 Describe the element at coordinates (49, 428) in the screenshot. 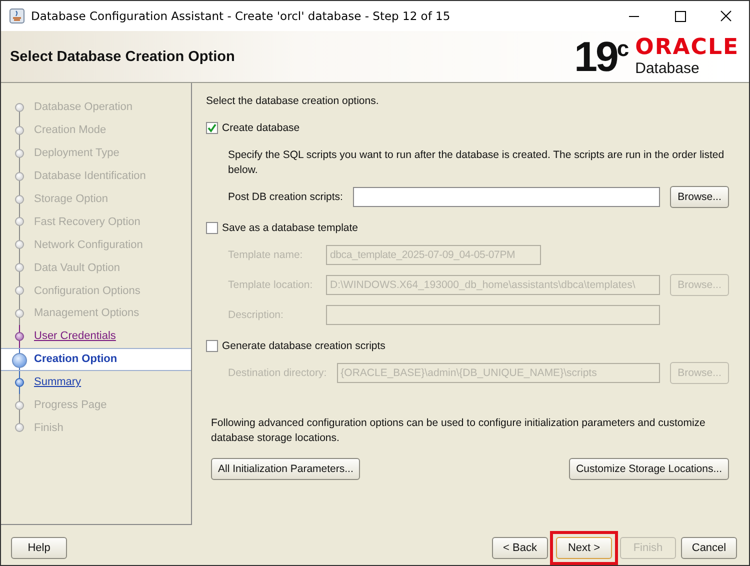

I see `step-label: Finish` at that location.